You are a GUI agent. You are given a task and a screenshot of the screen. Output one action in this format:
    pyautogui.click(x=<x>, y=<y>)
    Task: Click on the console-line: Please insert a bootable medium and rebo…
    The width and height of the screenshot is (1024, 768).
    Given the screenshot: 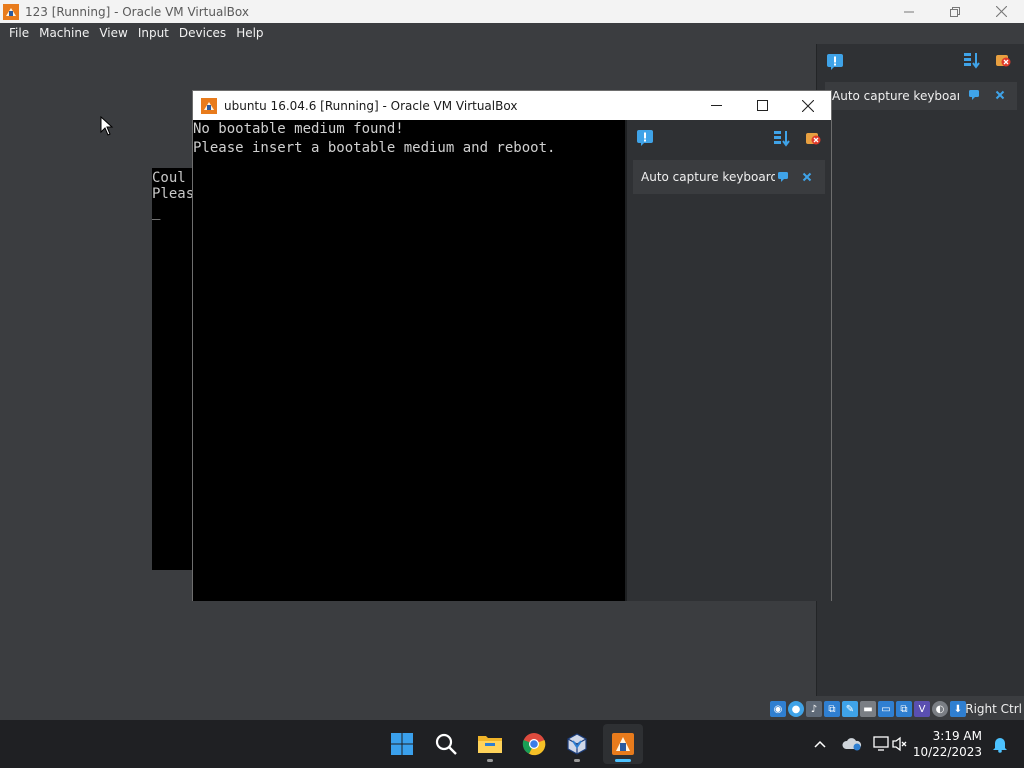 What is the action you would take?
    pyautogui.click(x=374, y=148)
    